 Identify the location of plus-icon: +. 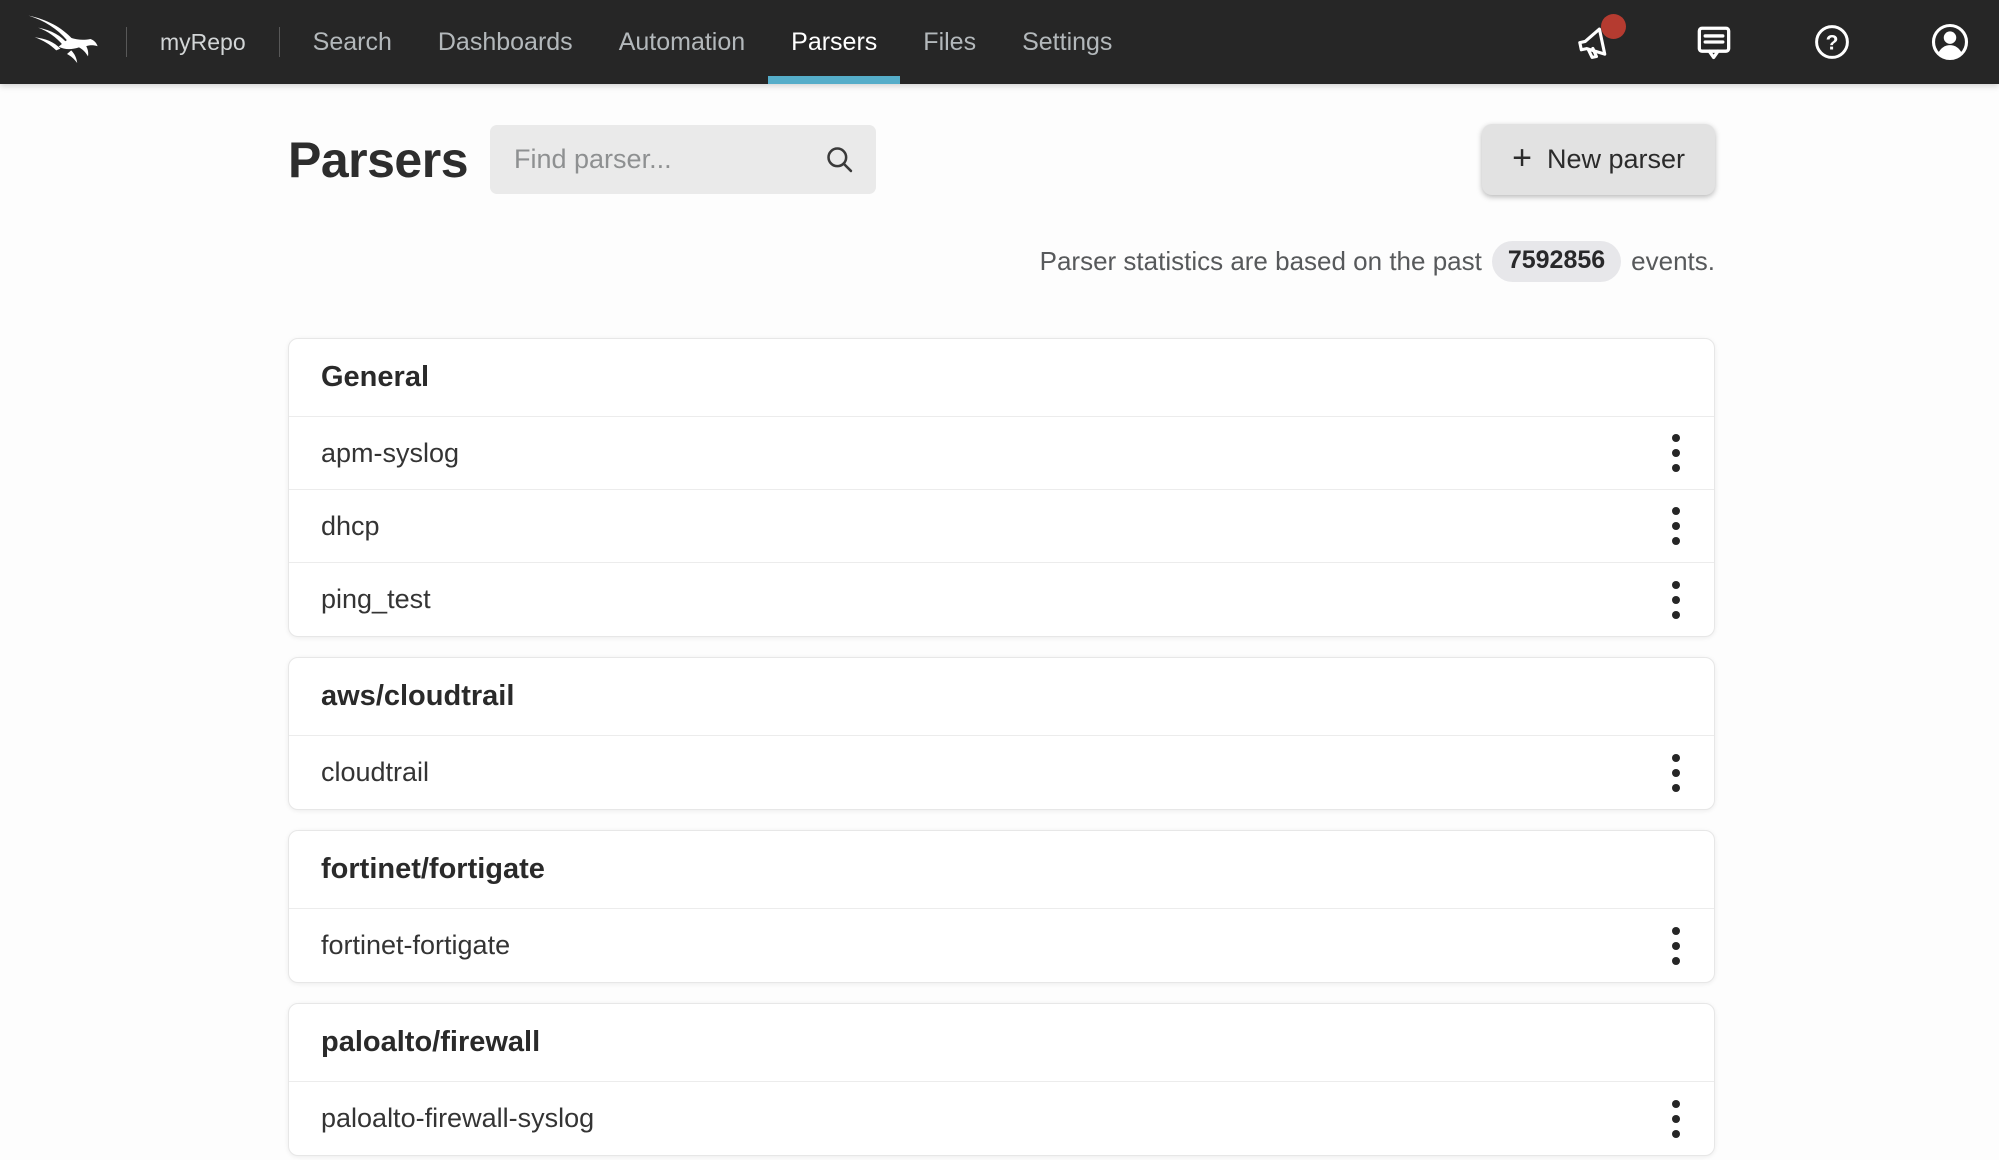
(1522, 158).